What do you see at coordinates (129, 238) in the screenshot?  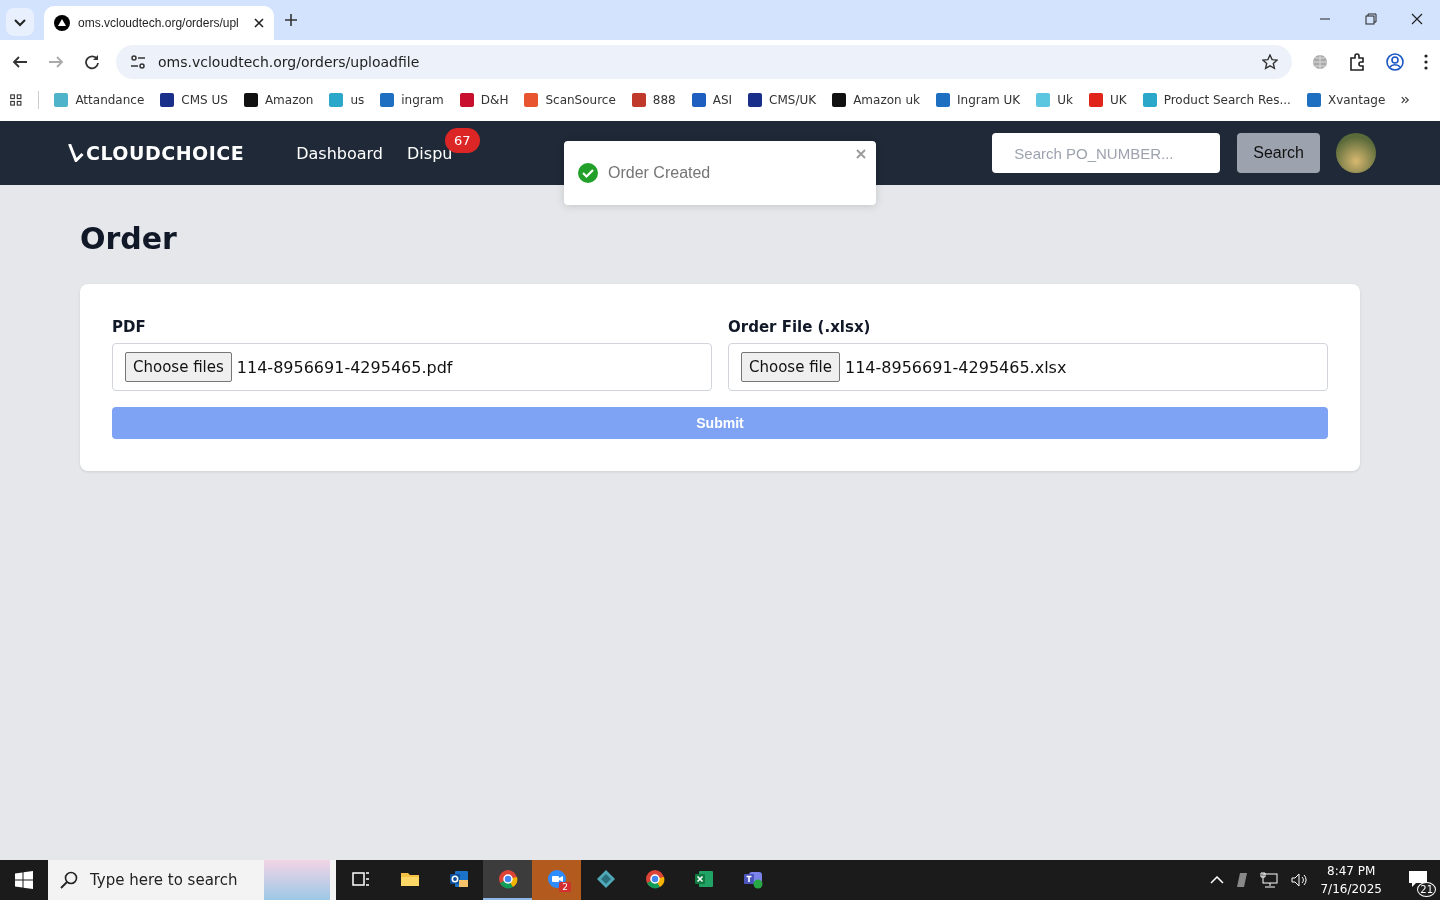 I see `page-title: Order` at bounding box center [129, 238].